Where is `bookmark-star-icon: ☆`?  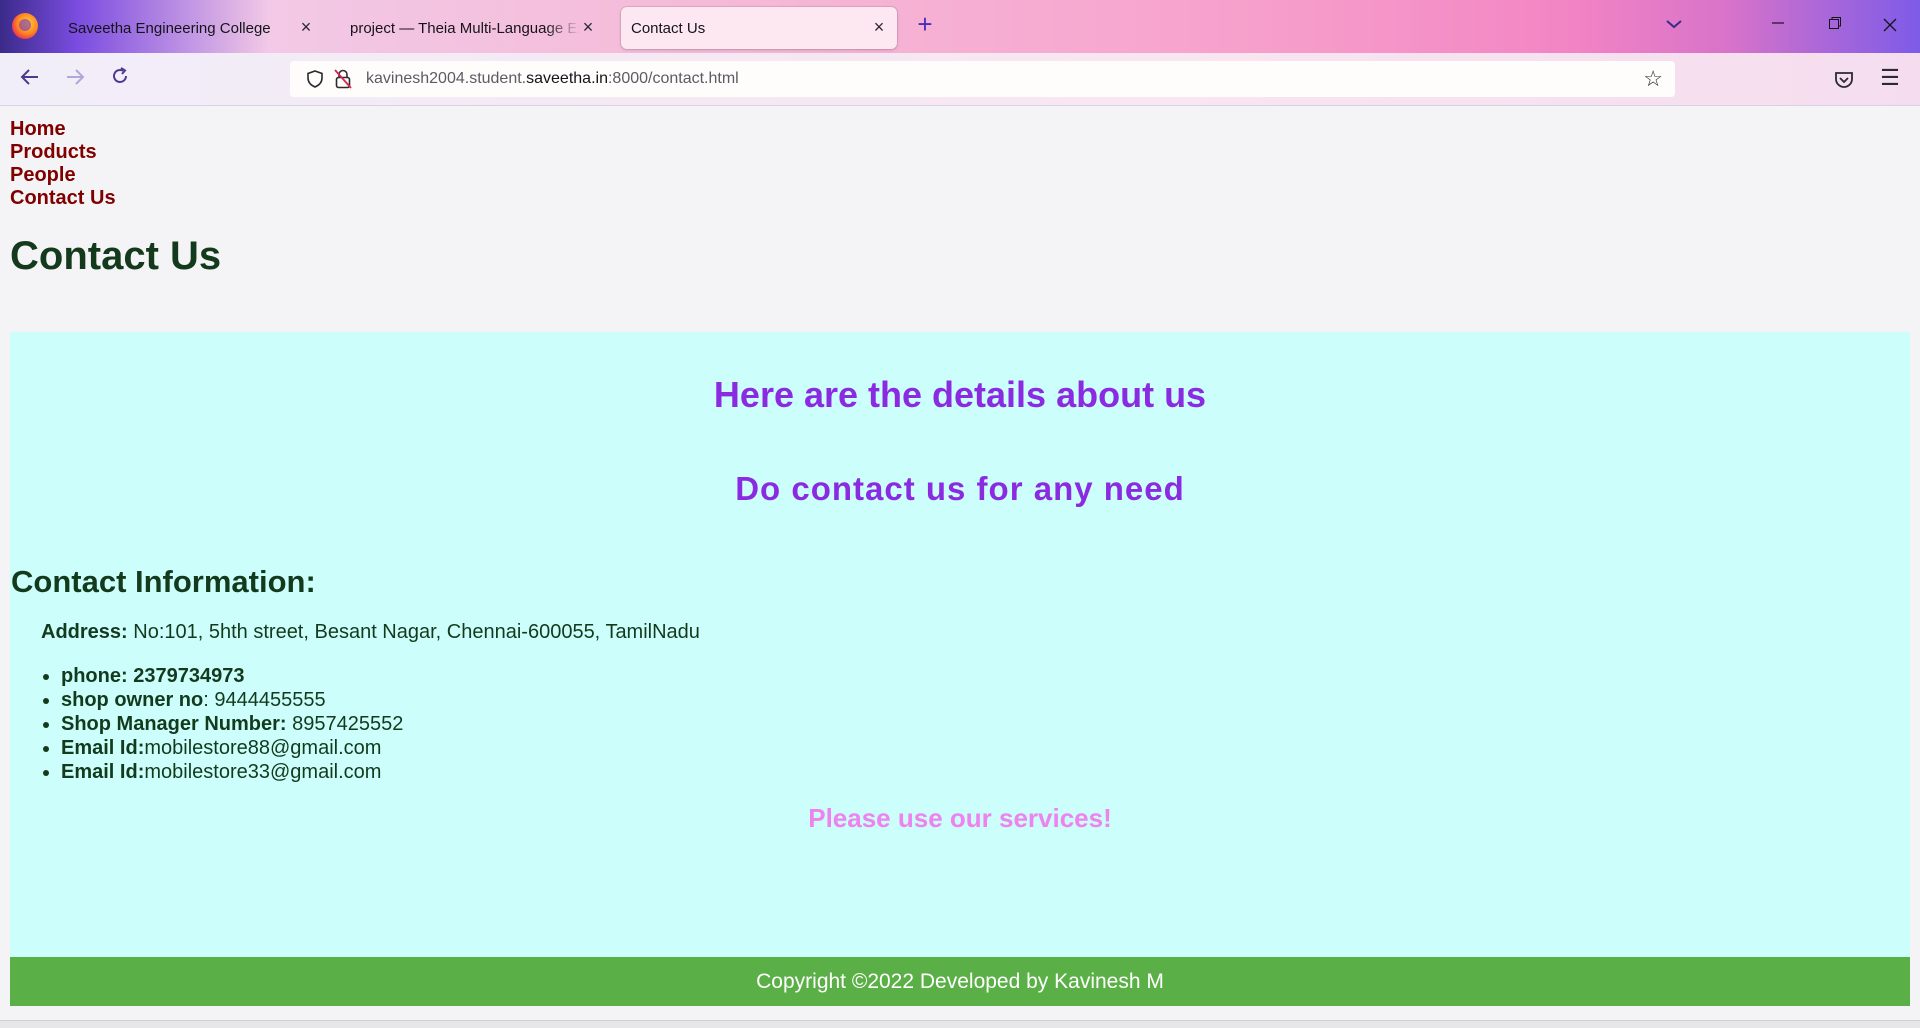
bookmark-star-icon: ☆ is located at coordinates (1653, 79).